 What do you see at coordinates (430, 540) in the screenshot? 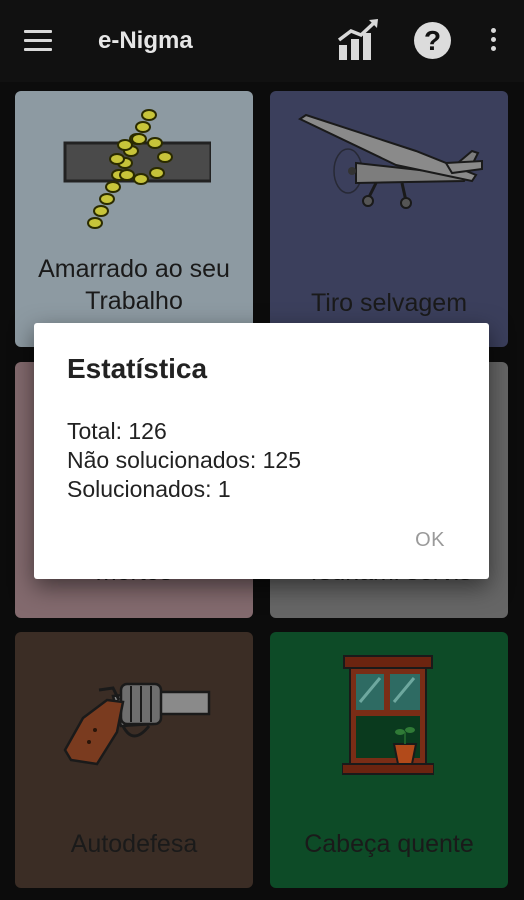
I see `ok-button: OK` at bounding box center [430, 540].